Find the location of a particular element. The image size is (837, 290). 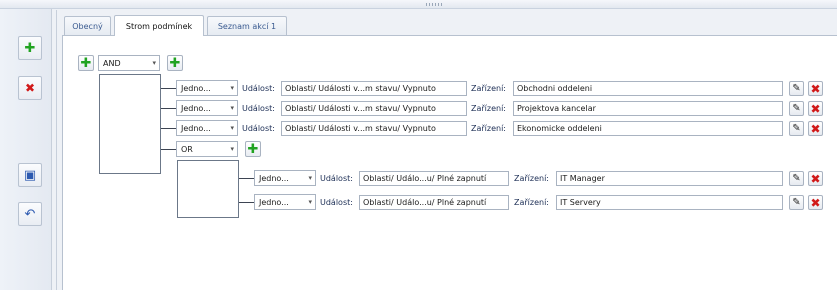

device-field: Obchodni oddeleni is located at coordinates (648, 88).